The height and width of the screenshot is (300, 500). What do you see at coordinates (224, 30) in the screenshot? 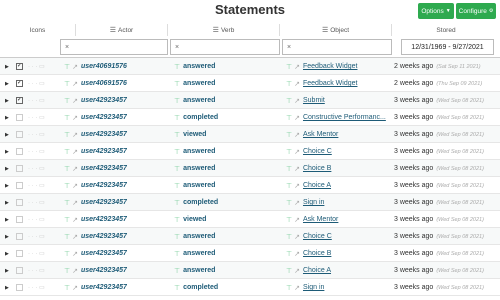
I see `column-header-verb: ☰ Verb` at bounding box center [224, 30].